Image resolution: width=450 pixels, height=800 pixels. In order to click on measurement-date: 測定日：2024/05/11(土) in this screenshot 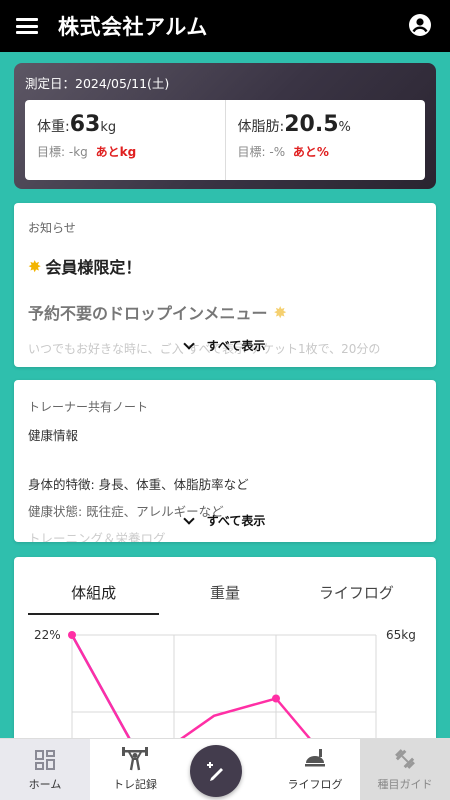, I will do `click(97, 83)`.